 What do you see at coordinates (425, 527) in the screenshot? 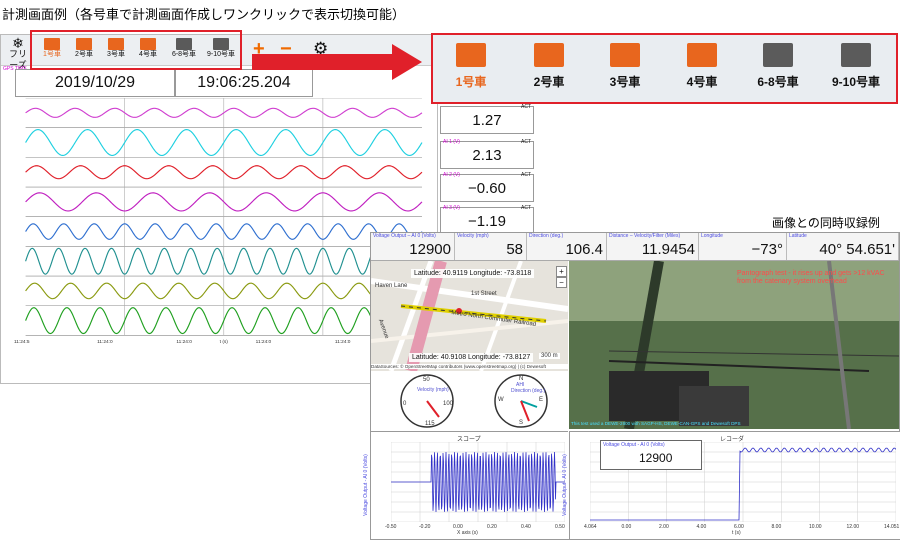
I see `scope-x-tick: -0.20` at bounding box center [425, 527].